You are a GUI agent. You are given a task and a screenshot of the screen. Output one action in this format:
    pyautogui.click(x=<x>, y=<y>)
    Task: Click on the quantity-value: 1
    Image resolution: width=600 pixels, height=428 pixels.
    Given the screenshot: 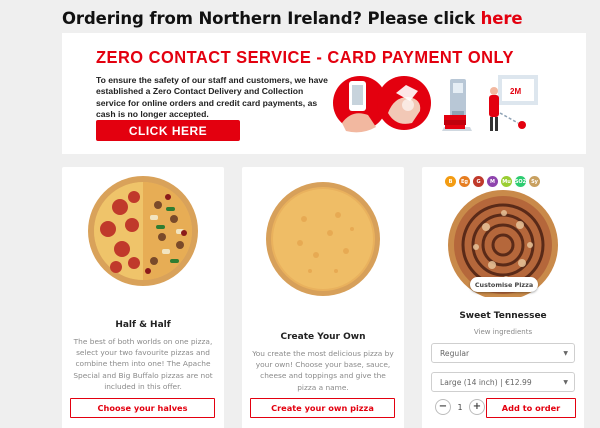 What is the action you would take?
    pyautogui.click(x=460, y=407)
    